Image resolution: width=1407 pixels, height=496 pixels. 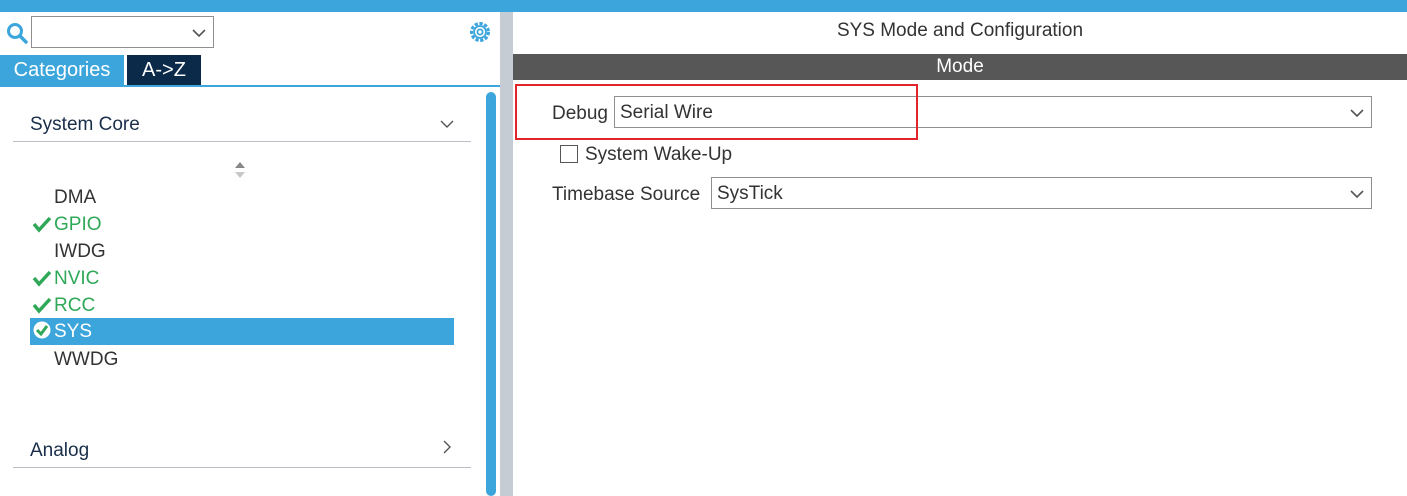 I want to click on timebase-select: SysTick, so click(x=1041, y=193).